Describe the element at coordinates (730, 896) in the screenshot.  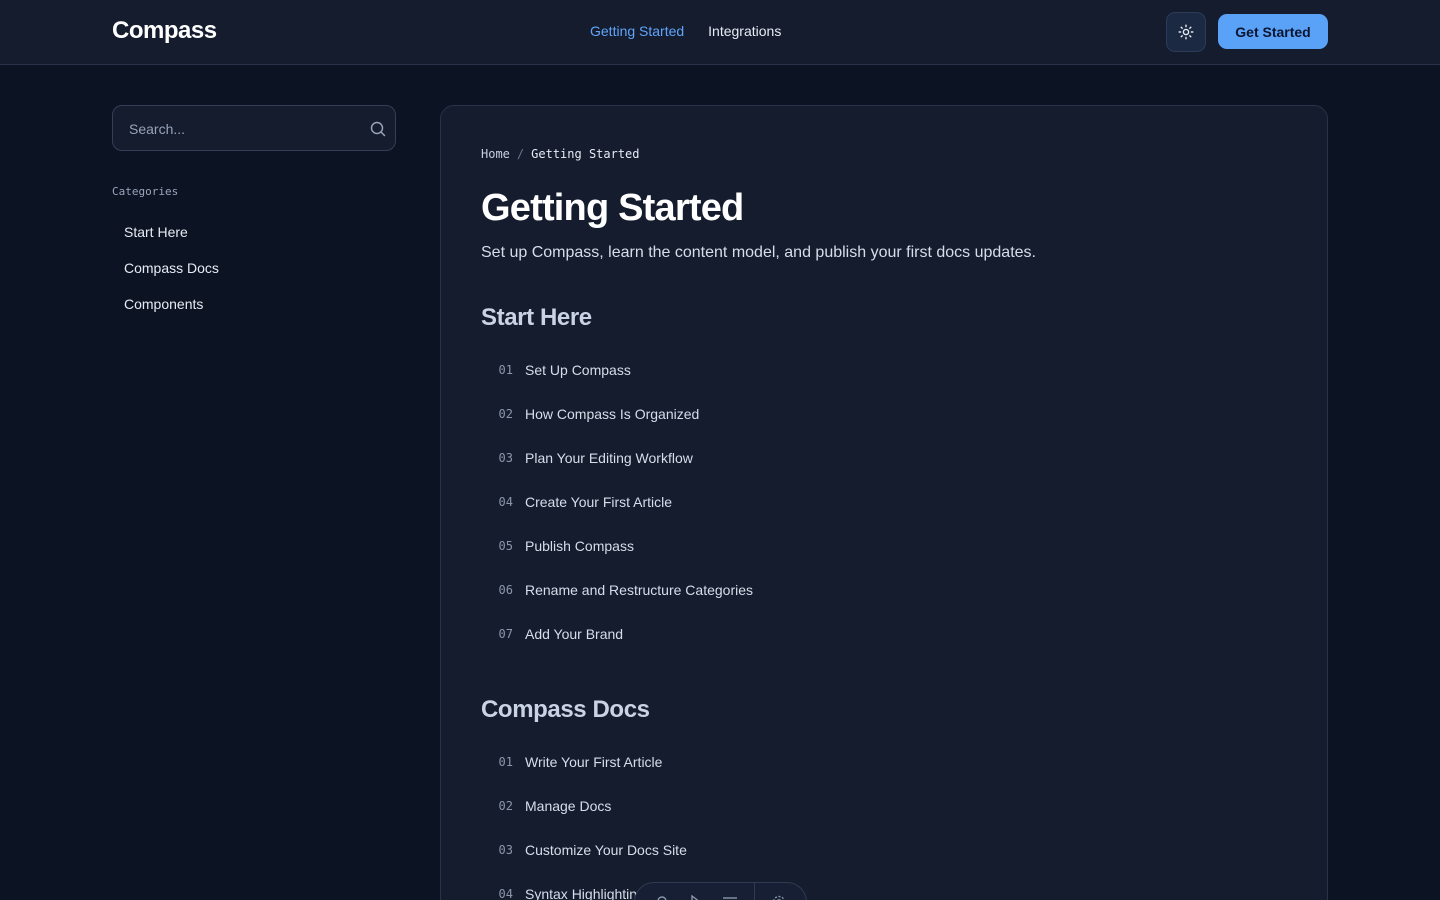
I see `menu-icon` at that location.